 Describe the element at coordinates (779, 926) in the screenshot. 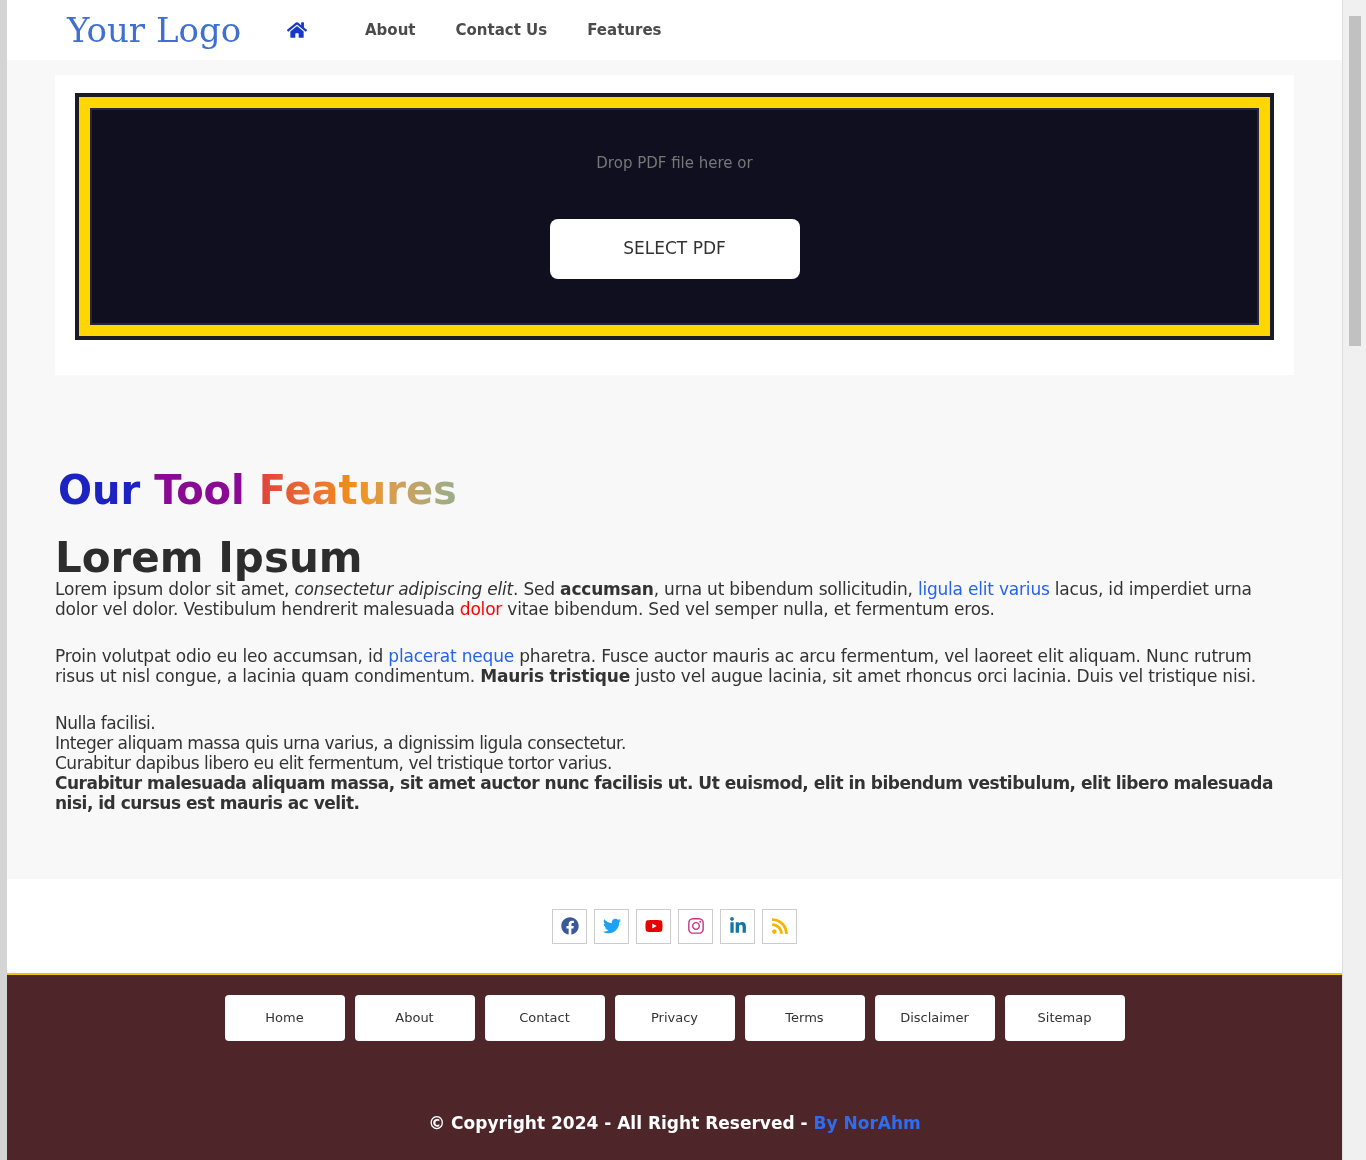

I see `rss-icon` at that location.